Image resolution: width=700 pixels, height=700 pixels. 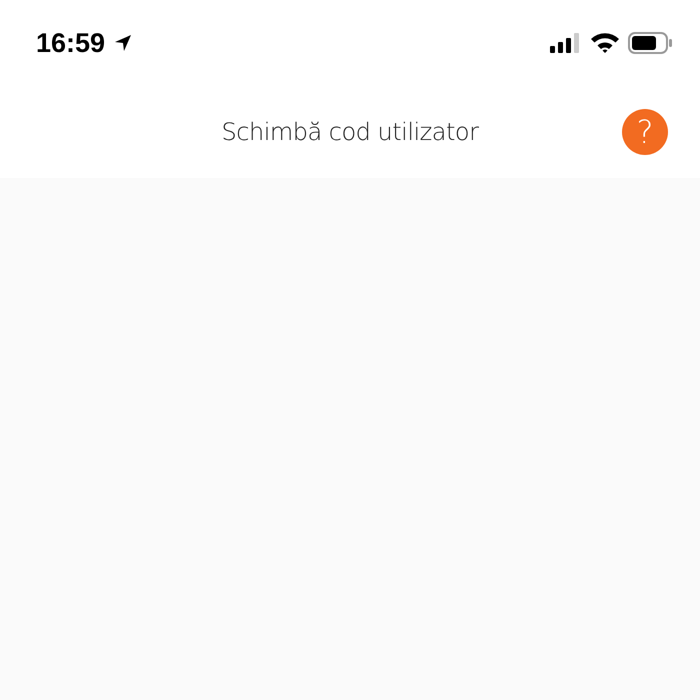 What do you see at coordinates (350, 132) in the screenshot?
I see `page-title: Schimbă cod utilizator` at bounding box center [350, 132].